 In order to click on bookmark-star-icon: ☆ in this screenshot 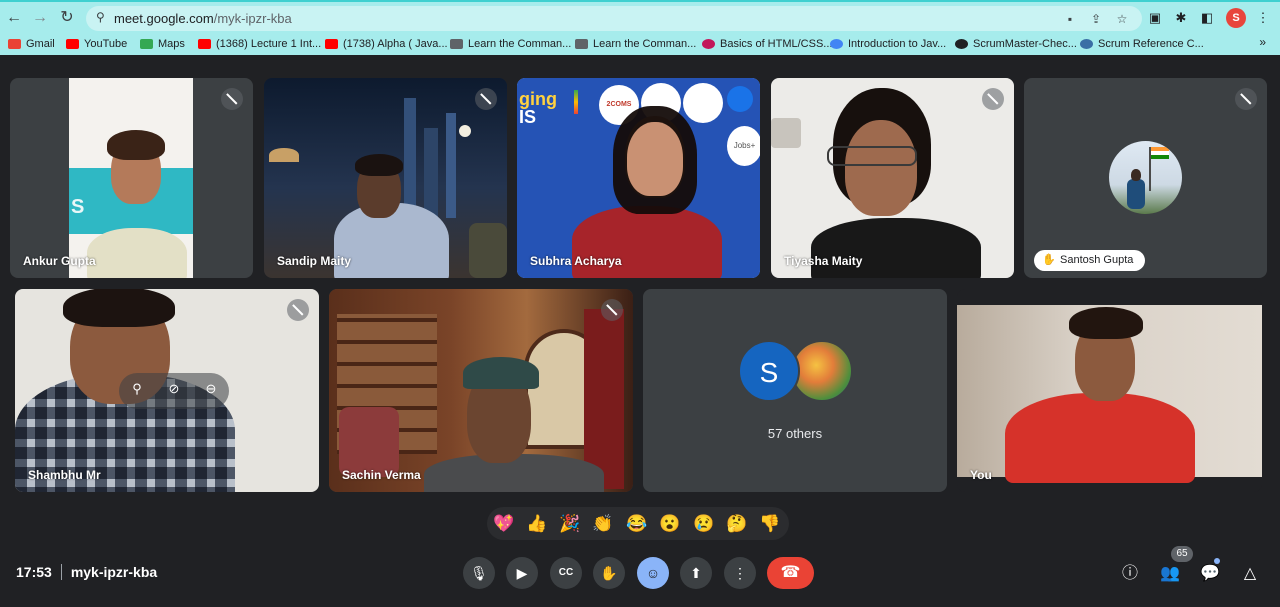, I will do `click(1122, 19)`.